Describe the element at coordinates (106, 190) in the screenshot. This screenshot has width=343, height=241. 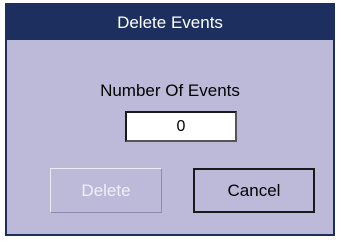
I see `delete-button: Delete` at that location.